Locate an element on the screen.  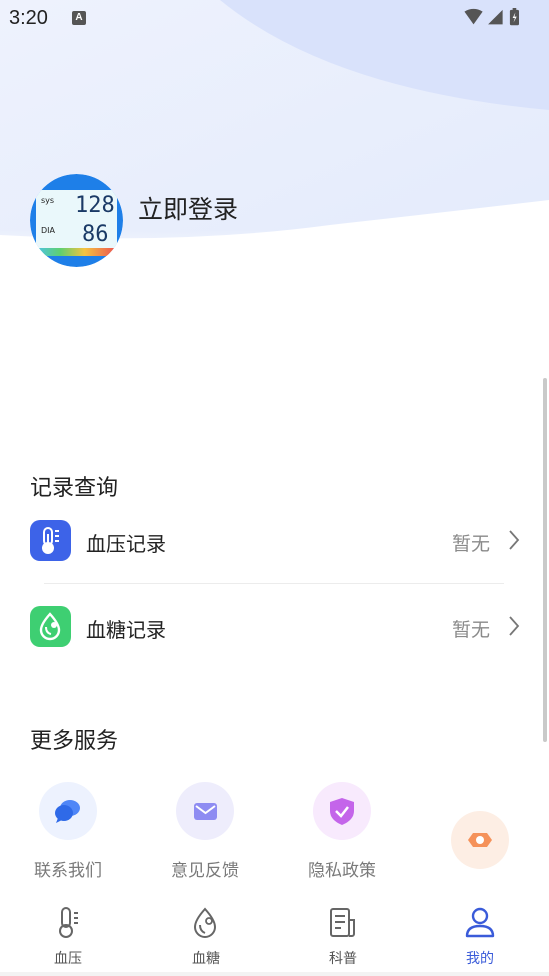
avatar-dia-value: 86 is located at coordinates (95, 234).